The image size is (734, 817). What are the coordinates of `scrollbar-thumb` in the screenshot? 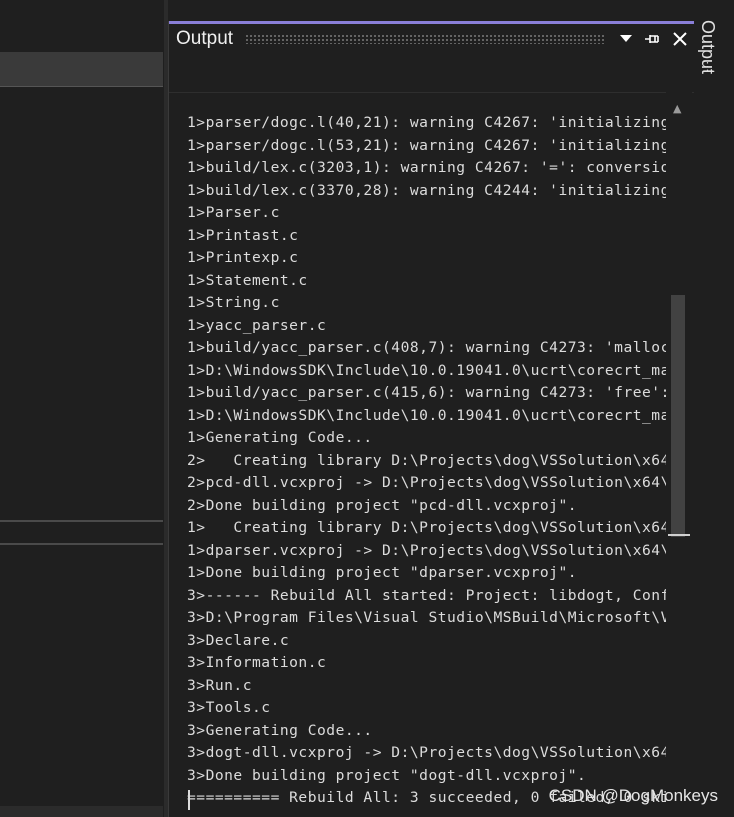 It's located at (678, 416).